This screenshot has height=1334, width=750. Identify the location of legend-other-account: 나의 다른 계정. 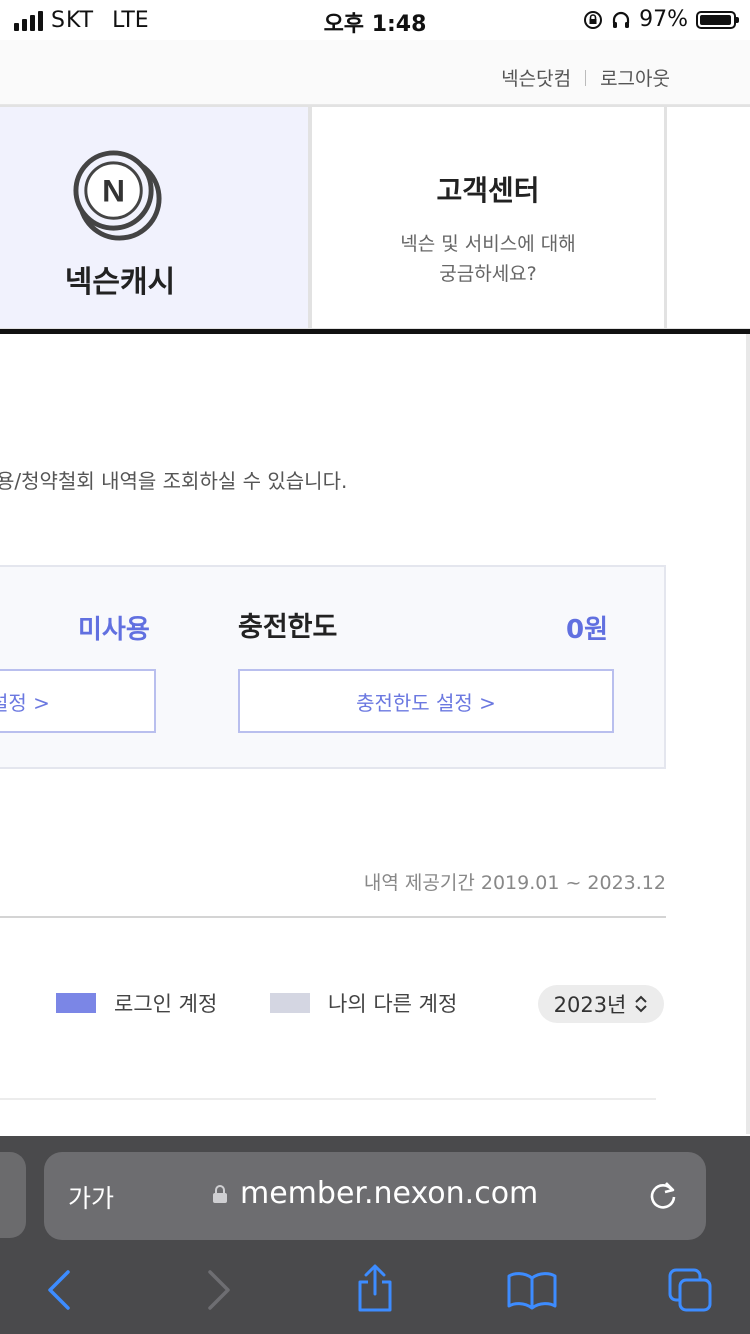
(363, 1003).